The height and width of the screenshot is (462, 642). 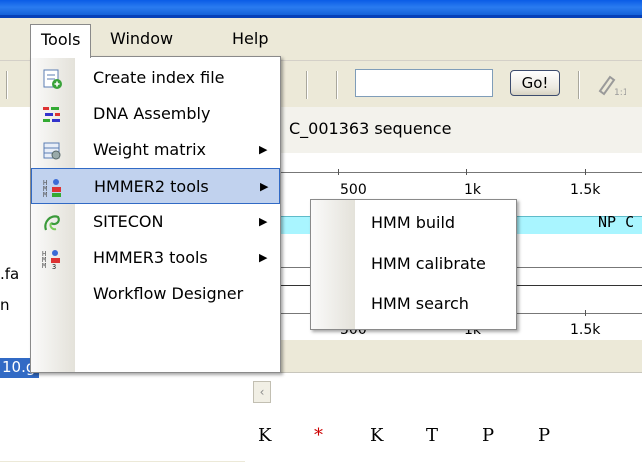 I want to click on svg-text: 1:1, so click(x=620, y=92).